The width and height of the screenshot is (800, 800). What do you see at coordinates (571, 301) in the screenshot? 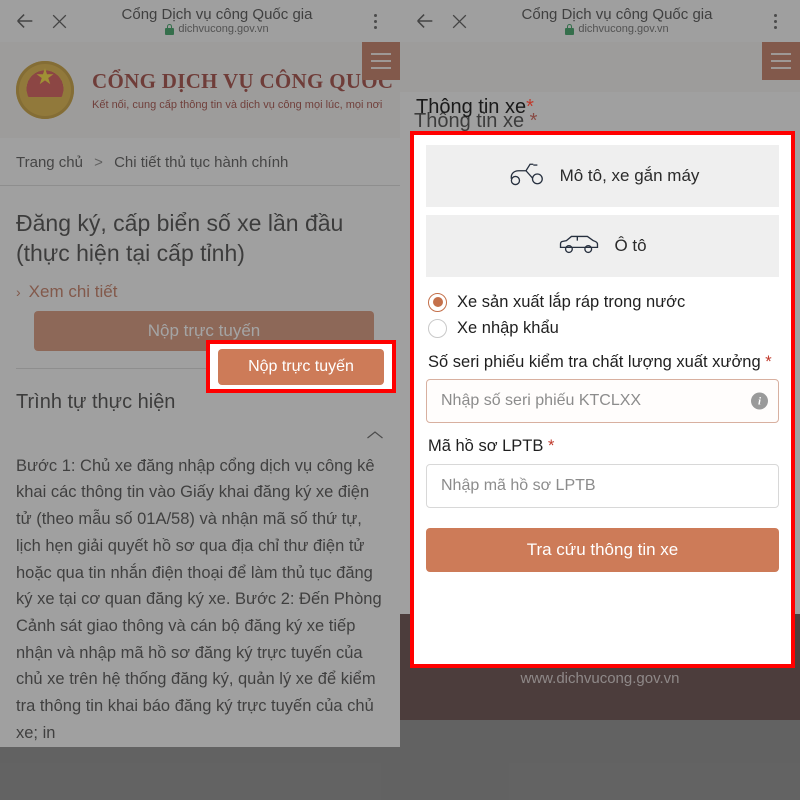
I see `radio-domestic-label-hl: Xe sản xuất lắp ráp trong nước` at bounding box center [571, 301].